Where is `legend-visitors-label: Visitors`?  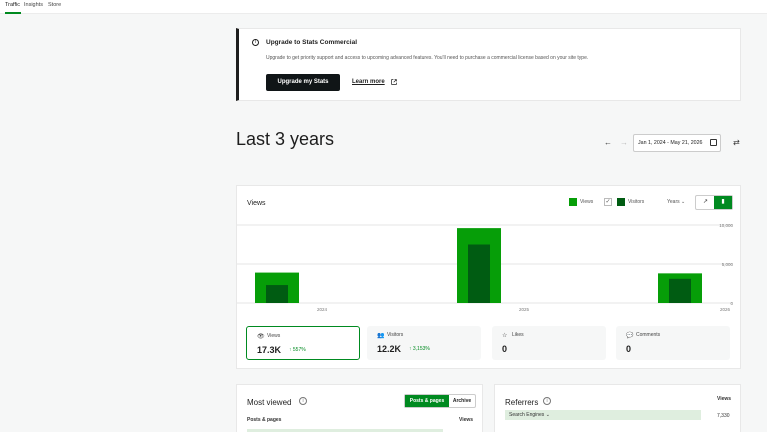
legend-visitors-label: Visitors is located at coordinates (636, 202).